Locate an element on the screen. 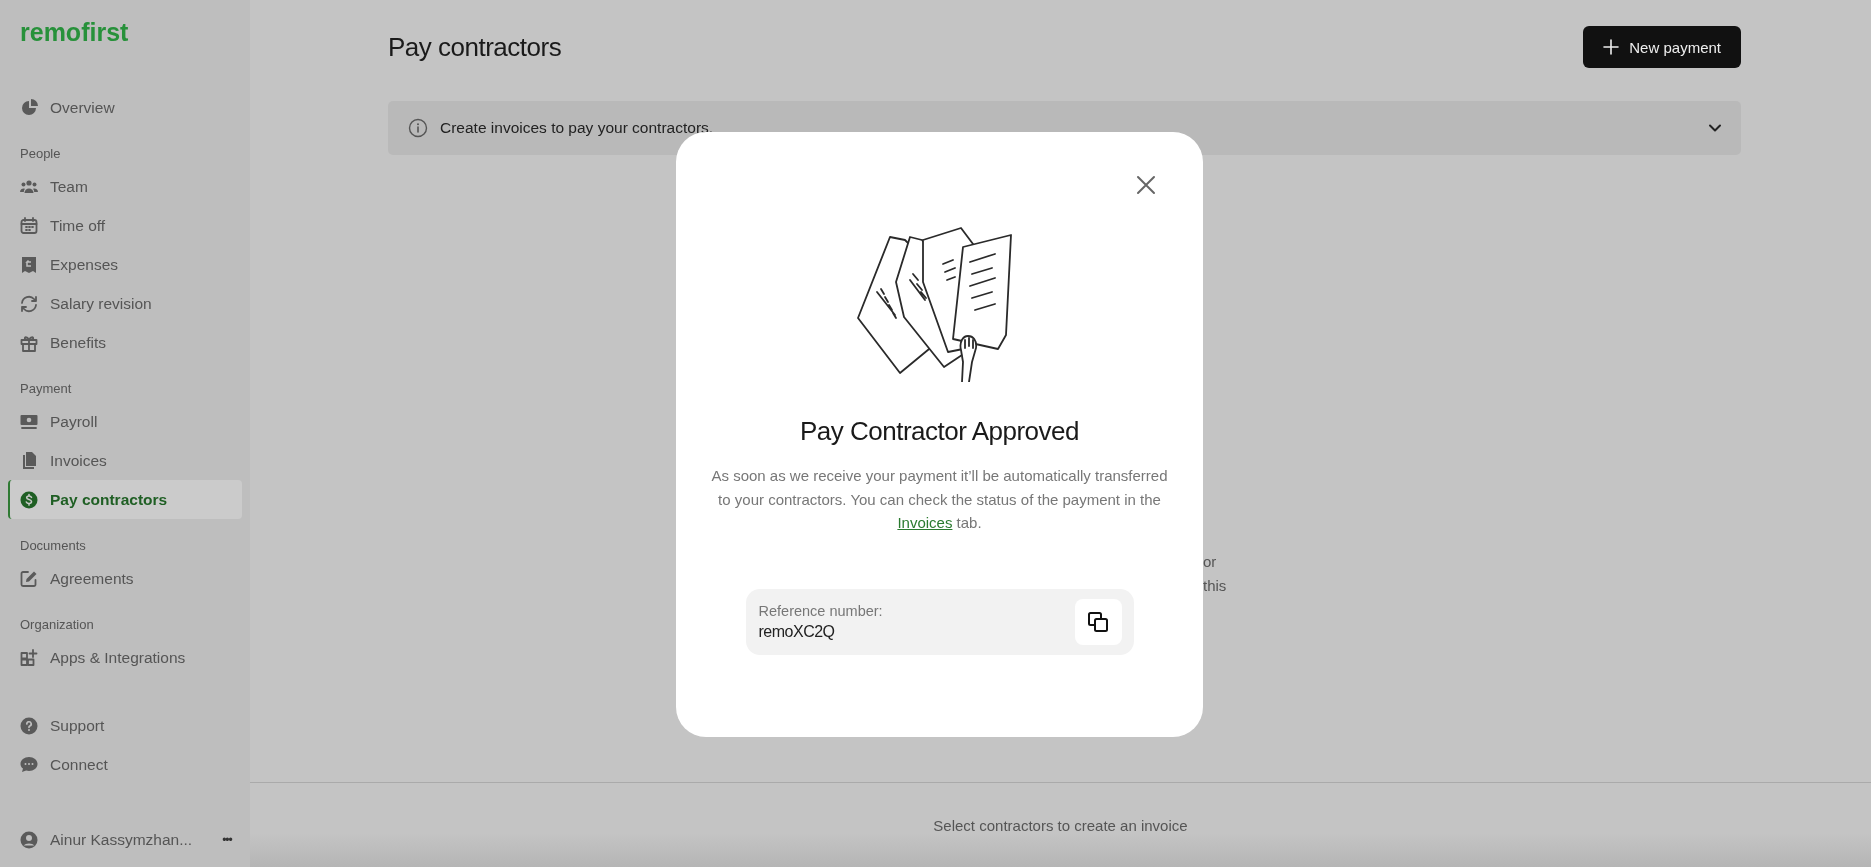 This screenshot has width=1871, height=867. nav-item: Benefits is located at coordinates (125, 342).